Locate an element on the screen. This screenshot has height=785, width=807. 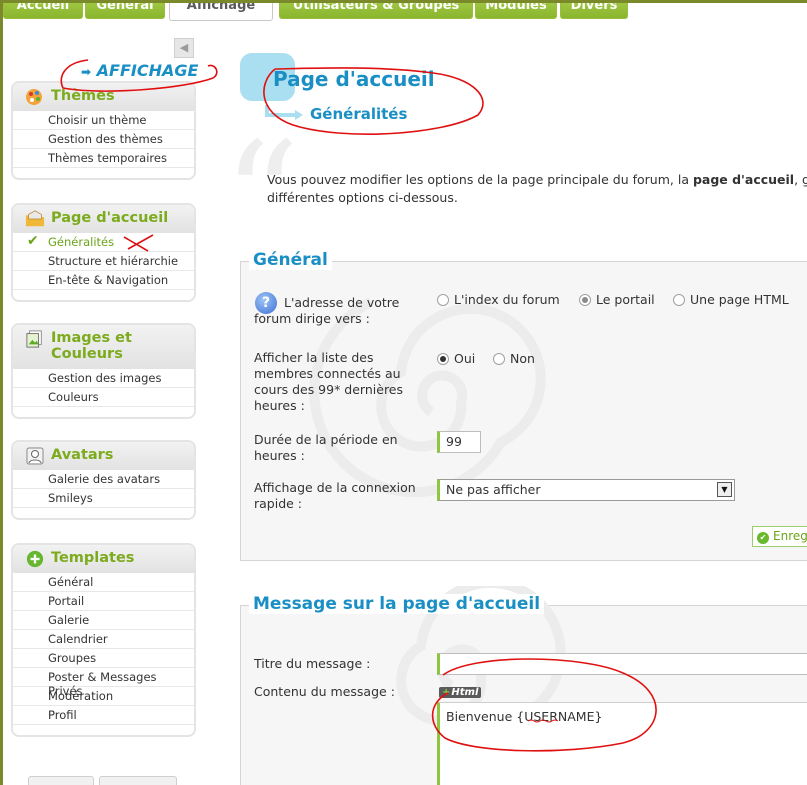
message-title-label: Titre du message : is located at coordinates (312, 663).